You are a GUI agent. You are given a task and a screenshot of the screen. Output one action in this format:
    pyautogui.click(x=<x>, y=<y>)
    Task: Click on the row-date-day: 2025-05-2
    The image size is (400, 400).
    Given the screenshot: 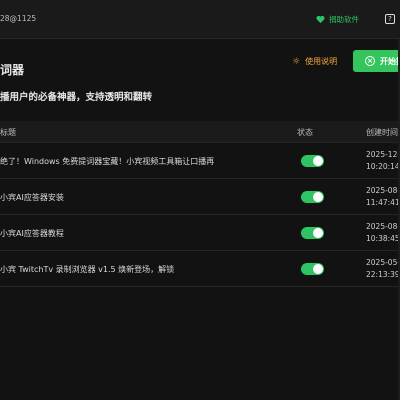 What is the action you would take?
    pyautogui.click(x=383, y=262)
    